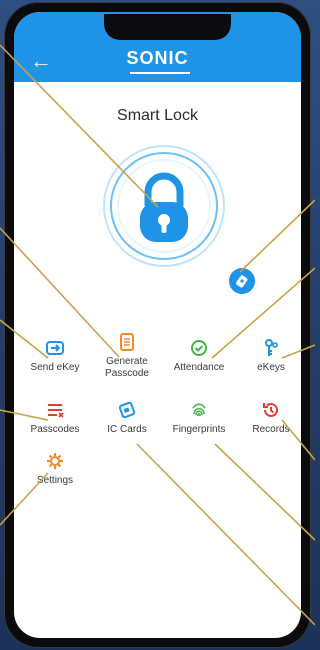  Describe the element at coordinates (167, 27) in the screenshot. I see `phone-notch` at that location.